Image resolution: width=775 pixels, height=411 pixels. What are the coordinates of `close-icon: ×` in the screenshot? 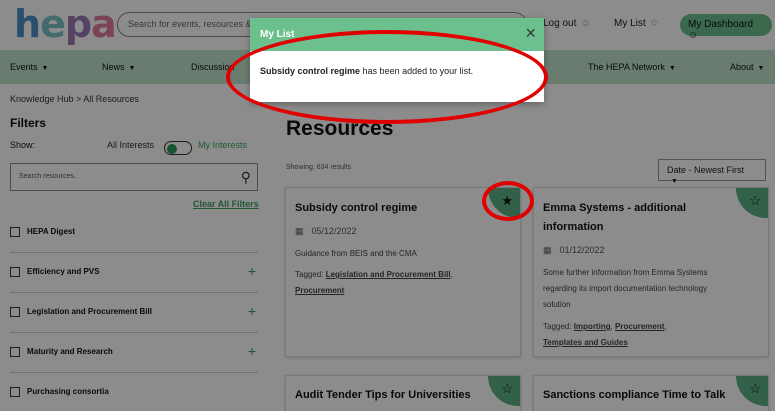 It's located at (530, 33).